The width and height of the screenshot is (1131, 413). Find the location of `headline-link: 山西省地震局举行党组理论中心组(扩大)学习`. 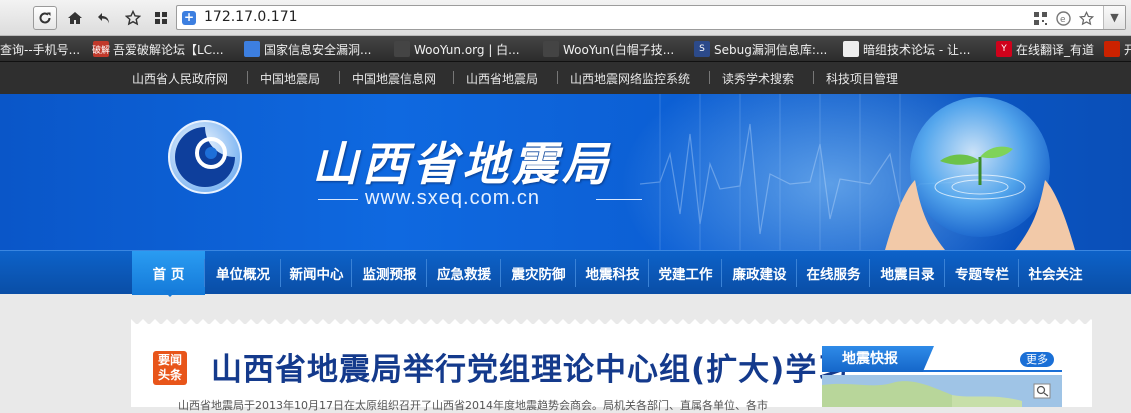

headline-link: 山西省地震局举行党组理论中心组(扩大)学习 is located at coordinates (530, 366).